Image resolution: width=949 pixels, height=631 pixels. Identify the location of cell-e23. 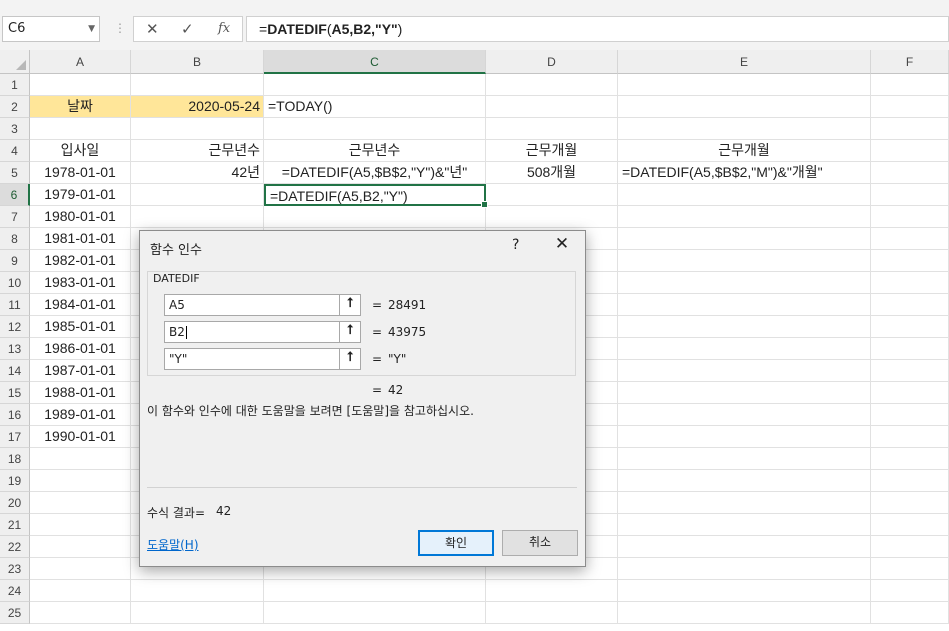
(744, 569).